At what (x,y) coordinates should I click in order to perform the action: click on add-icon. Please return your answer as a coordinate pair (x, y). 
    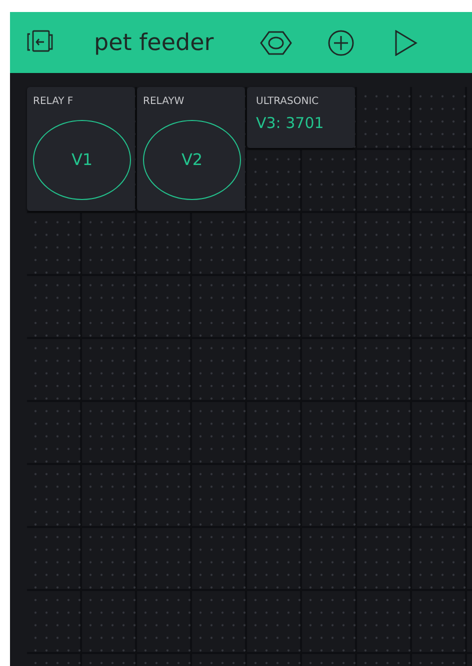
    Looking at the image, I should click on (341, 43).